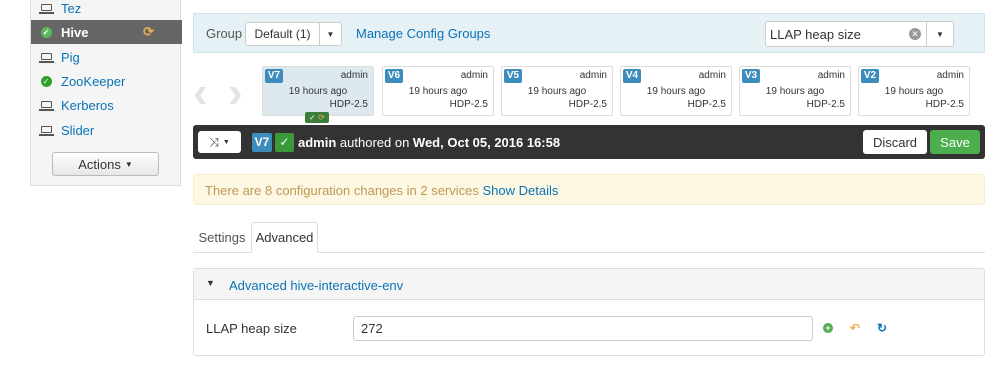 The image size is (999, 372). I want to click on authored-date: Wed, Oct 05, 2016 16:58, so click(486, 142).